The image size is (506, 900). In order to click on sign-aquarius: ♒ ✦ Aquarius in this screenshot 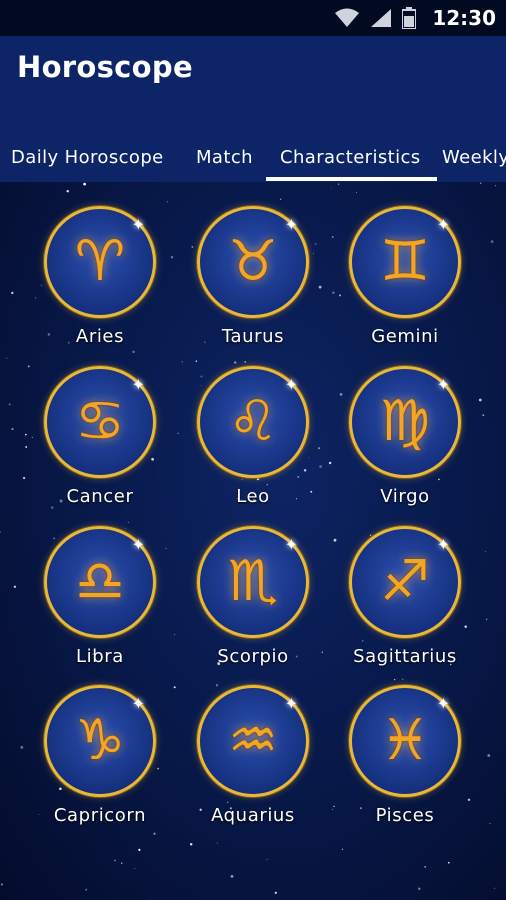, I will do `click(253, 765)`.